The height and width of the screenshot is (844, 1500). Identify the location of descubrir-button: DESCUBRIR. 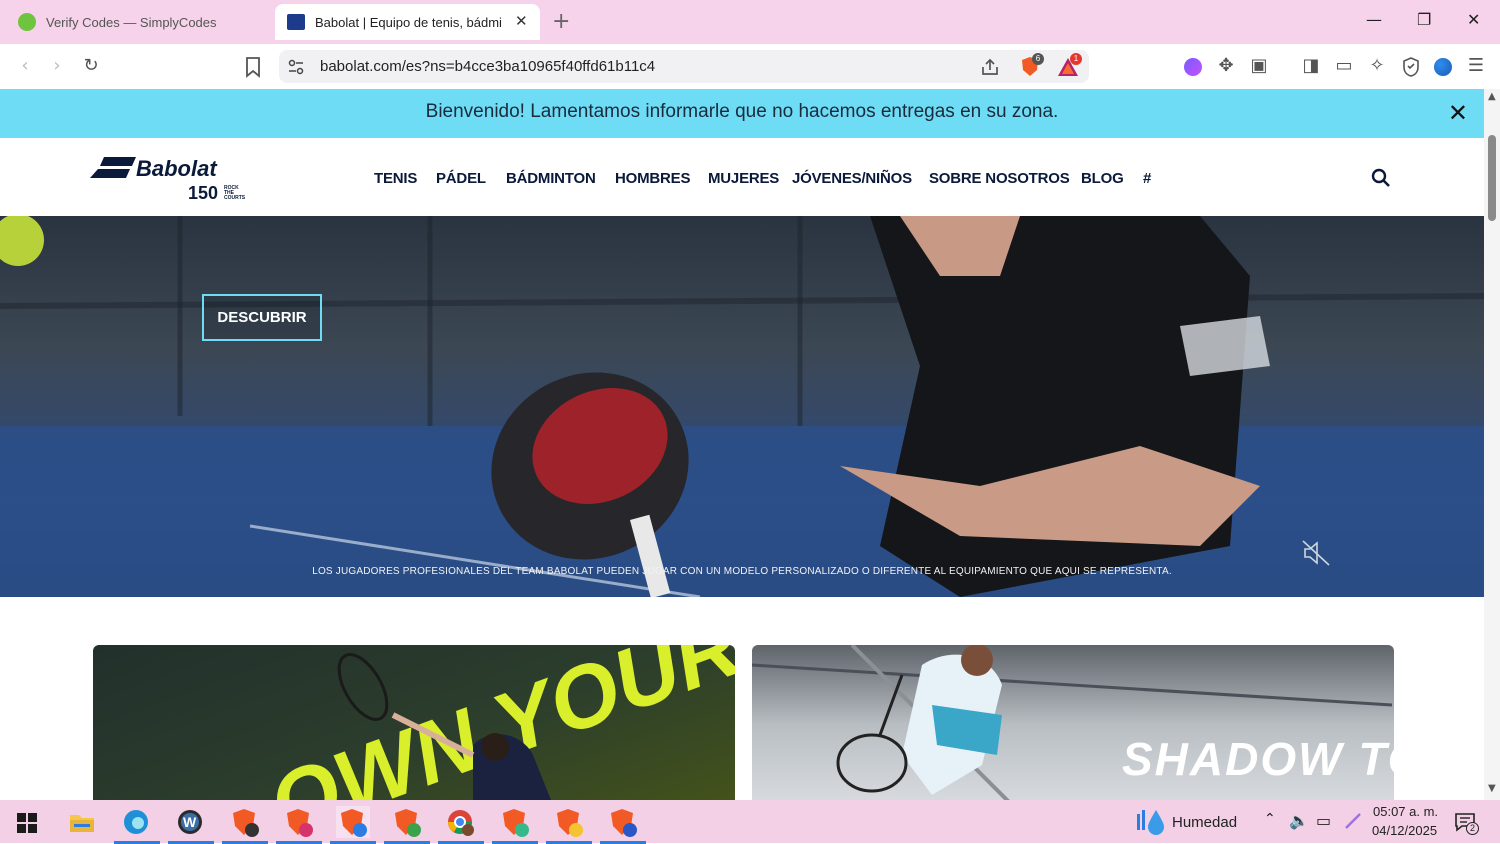
(262, 317).